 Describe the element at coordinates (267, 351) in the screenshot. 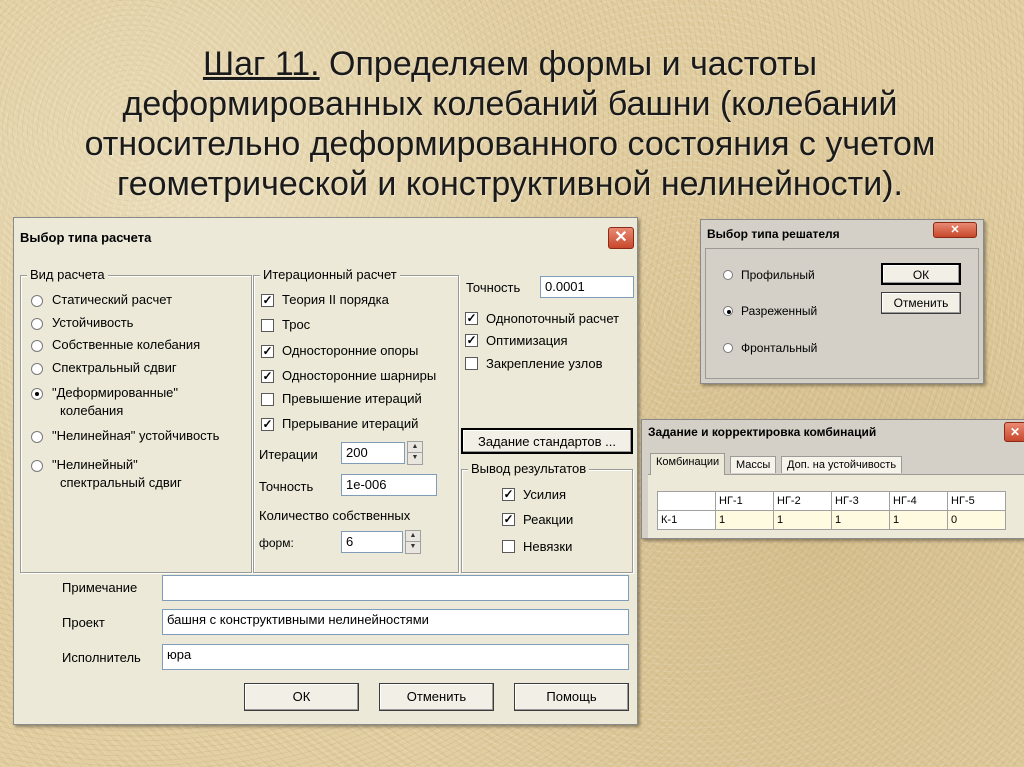

I see `check-one-sided-supports: ✓` at that location.